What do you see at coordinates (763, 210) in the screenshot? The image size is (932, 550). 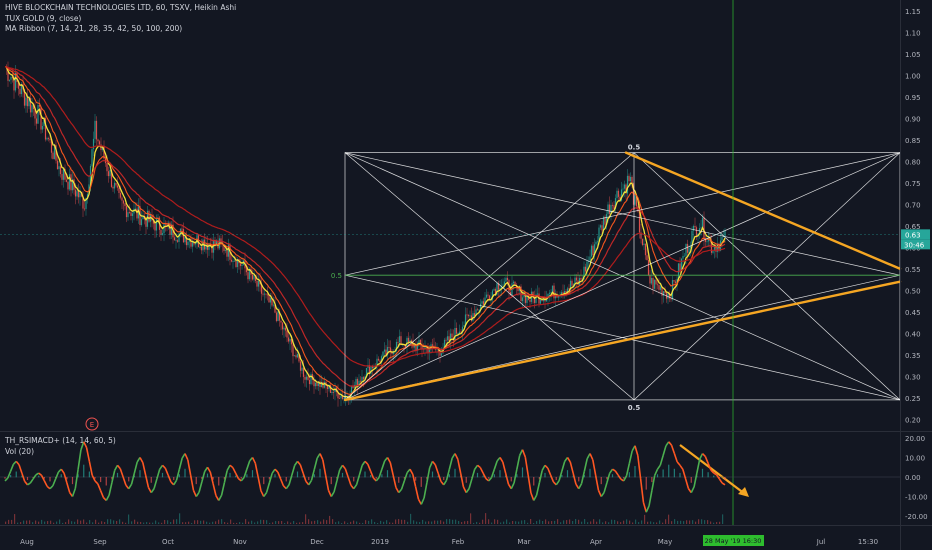 I see `resistance-trendline` at bounding box center [763, 210].